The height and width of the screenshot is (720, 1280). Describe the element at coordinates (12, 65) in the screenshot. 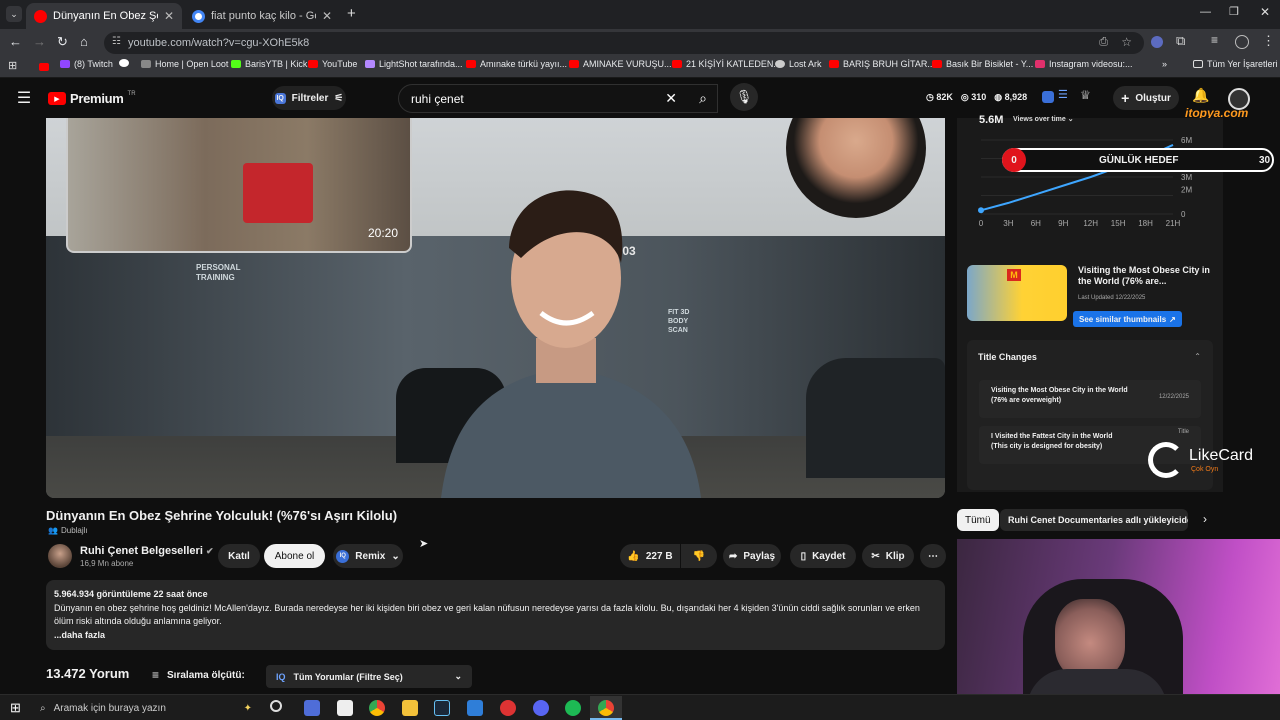

I see `apps-grid-icon: ⊞` at that location.